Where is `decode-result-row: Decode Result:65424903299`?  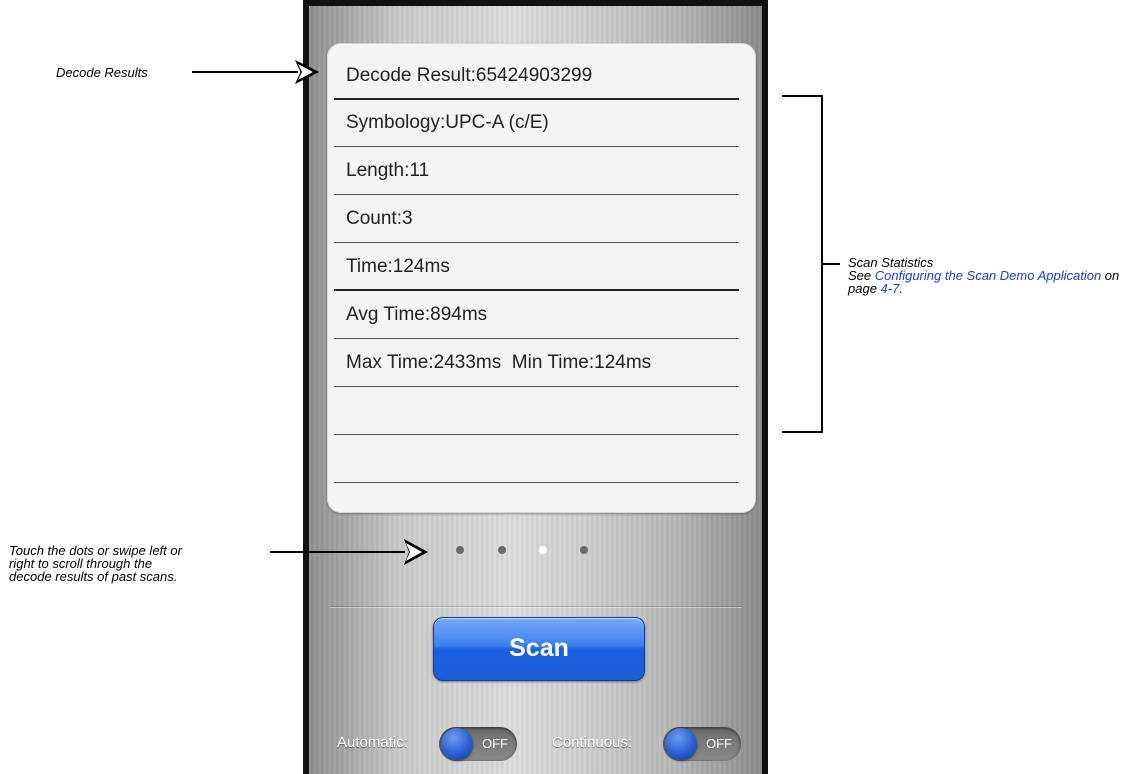 decode-result-row: Decode Result:65424903299 is located at coordinates (536, 76).